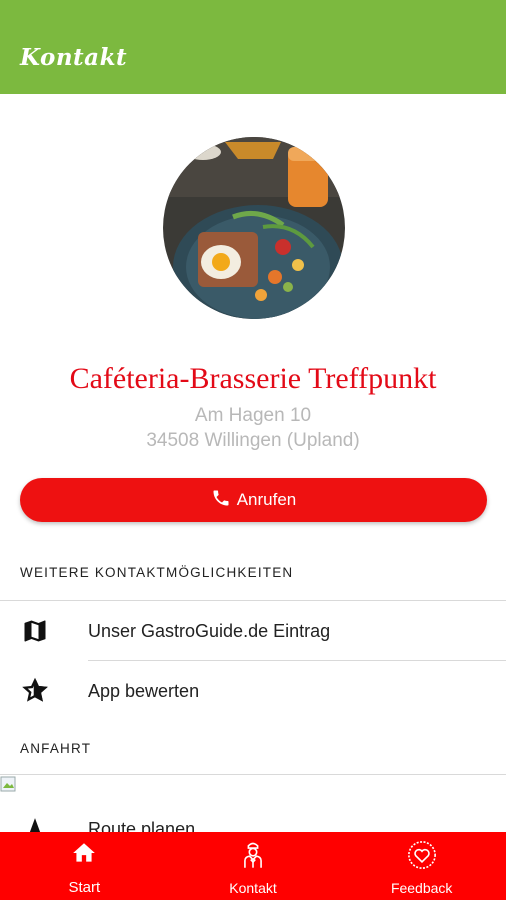 This screenshot has height=900, width=506. What do you see at coordinates (144, 690) in the screenshot?
I see `list-item-label: App bewerten` at bounding box center [144, 690].